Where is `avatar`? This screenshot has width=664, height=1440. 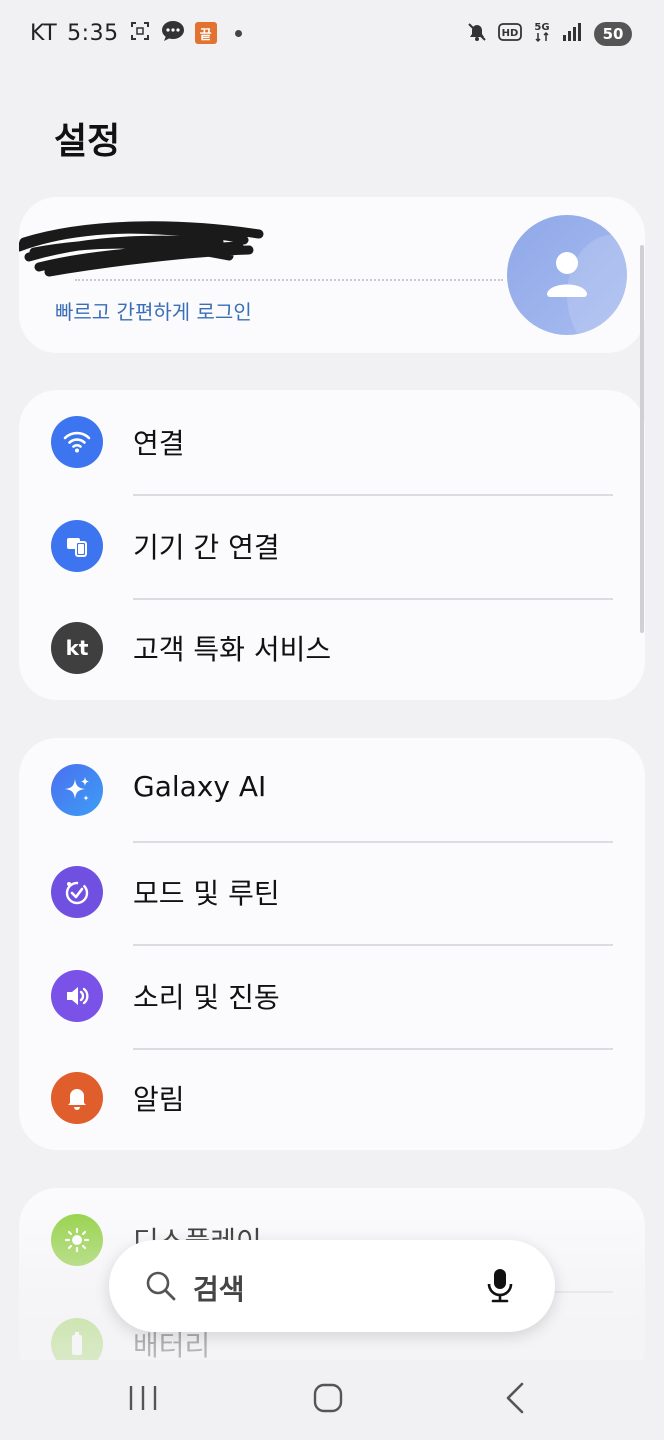 avatar is located at coordinates (567, 275).